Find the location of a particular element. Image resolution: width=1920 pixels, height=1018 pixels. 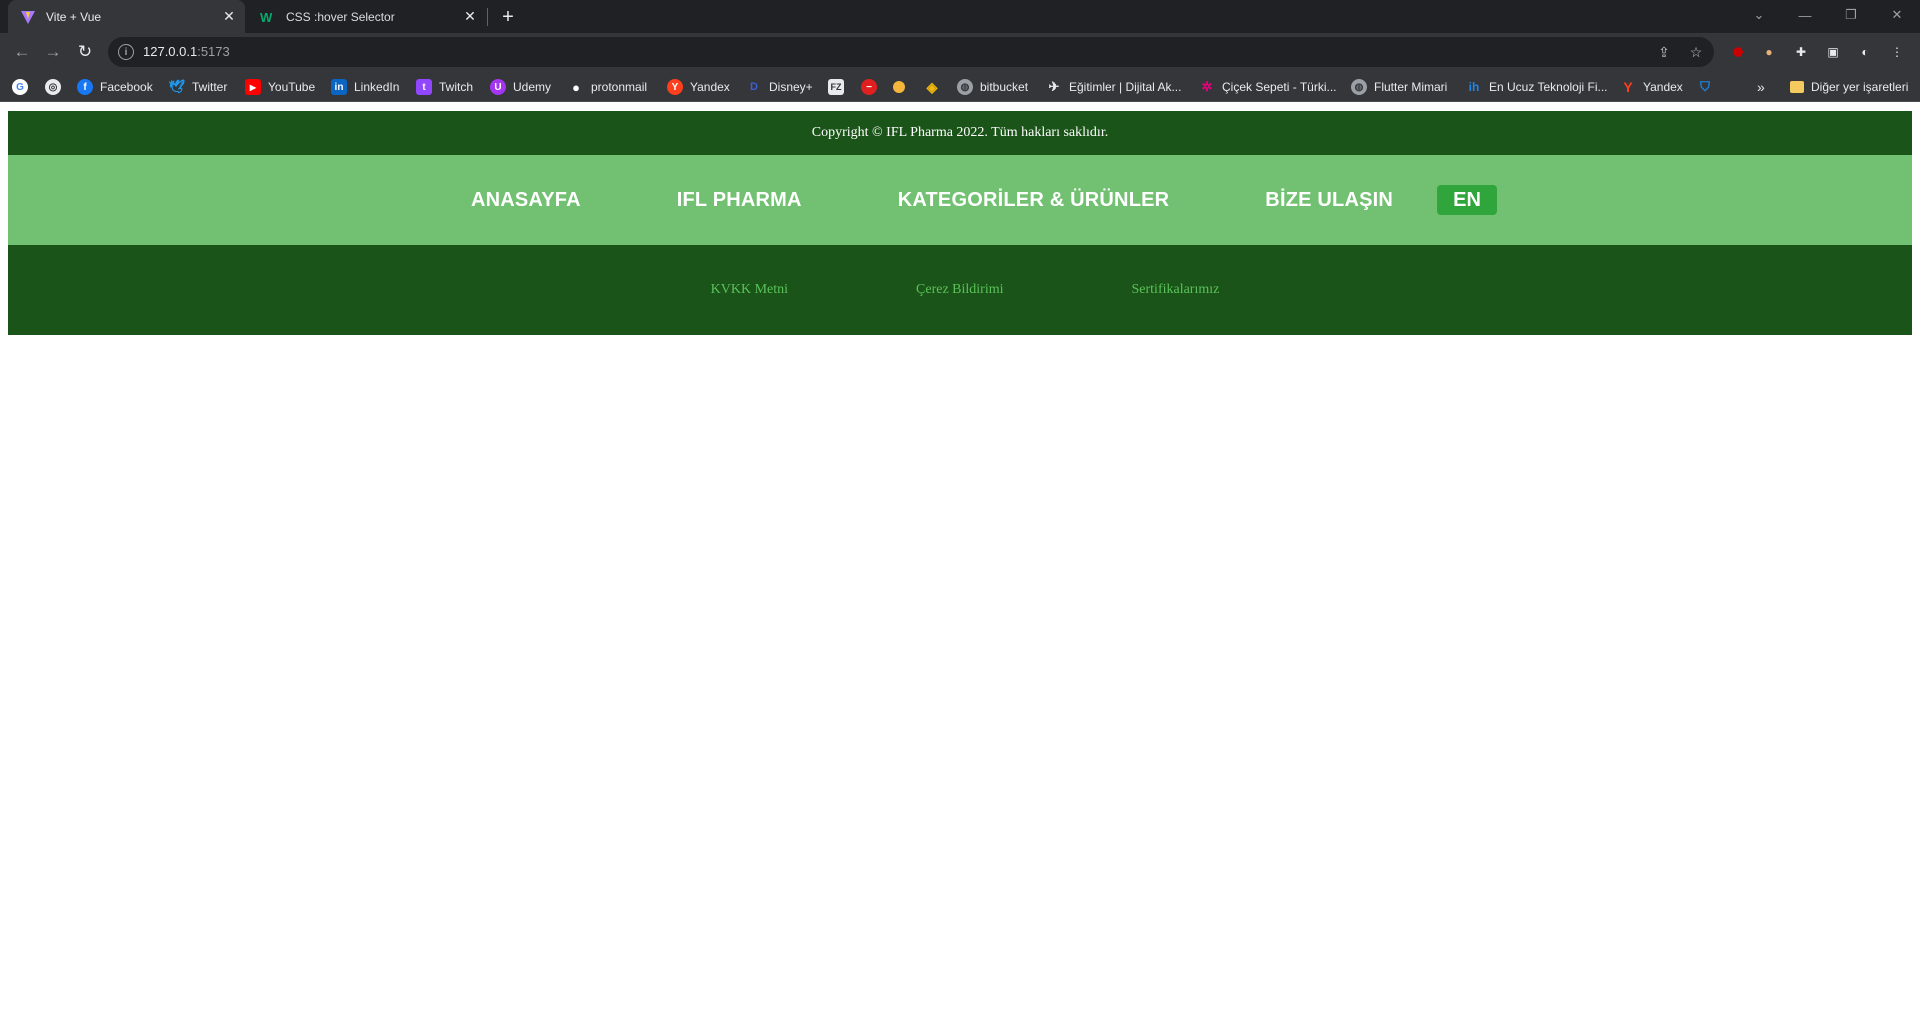

bookmark-globe: ◎ is located at coordinates (53, 87).